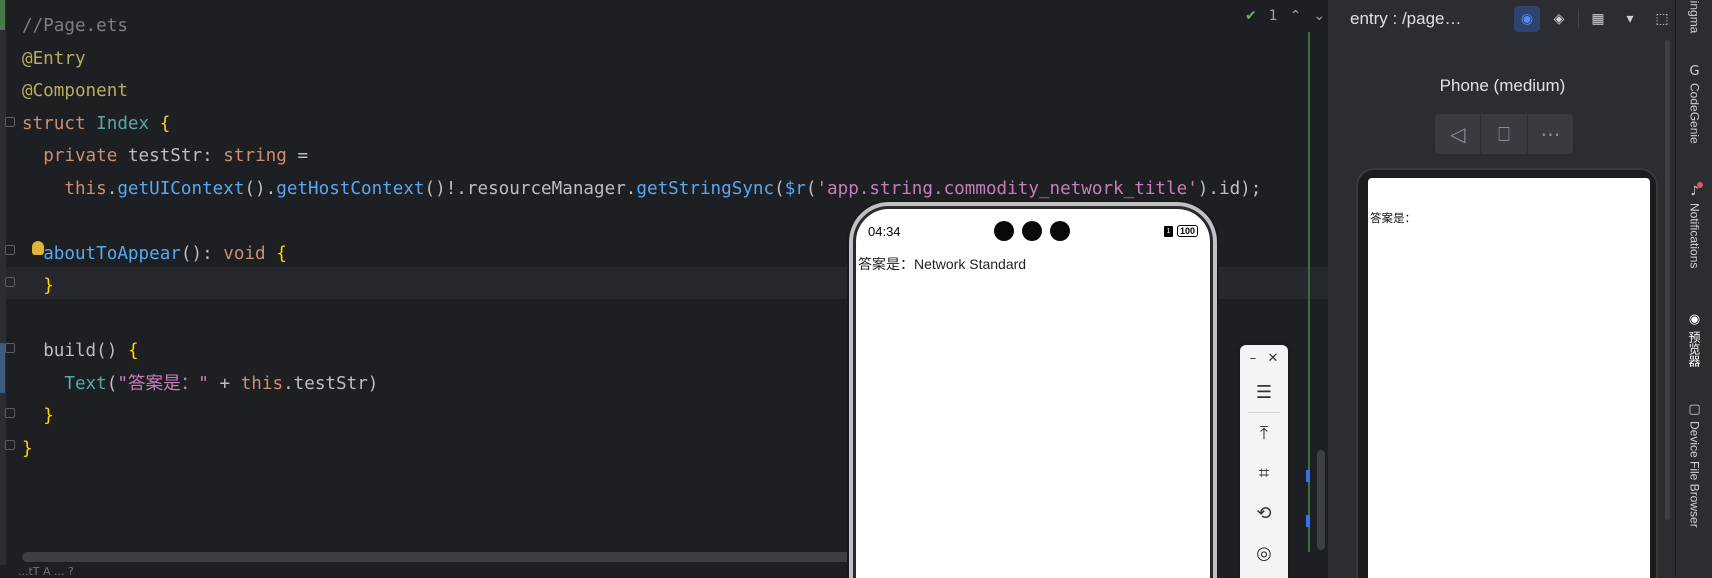 This screenshot has height=578, width=1712. I want to click on camera-cutout, so click(1032, 231).